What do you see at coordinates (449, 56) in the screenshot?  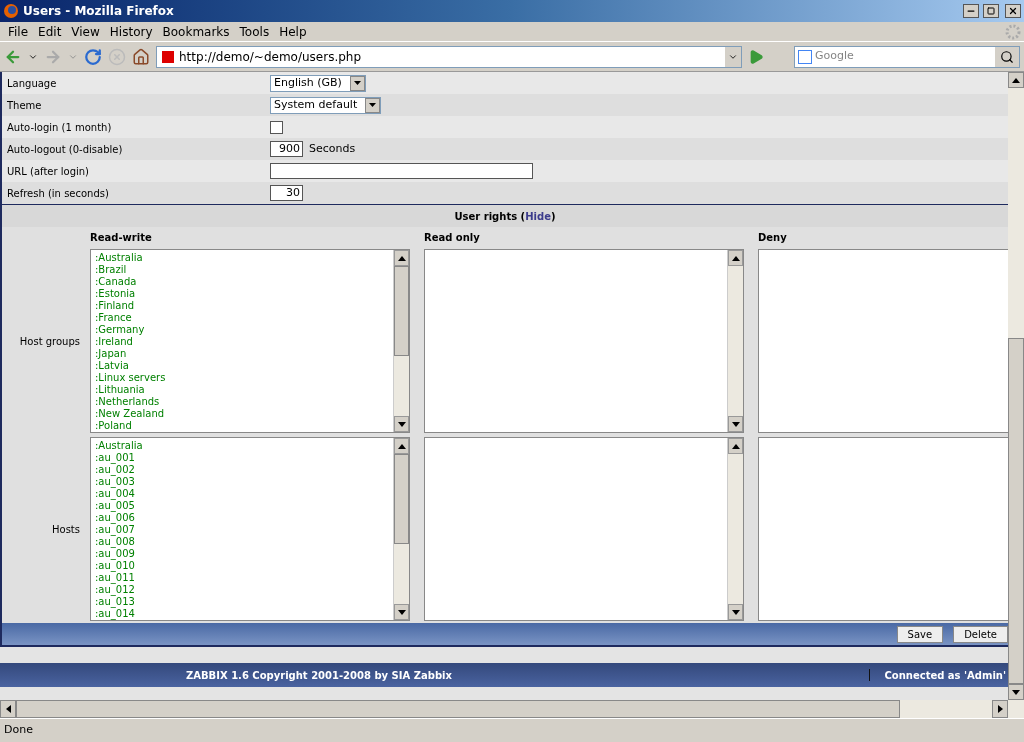 I see `address-bar: http://demo/~demo/users.php` at bounding box center [449, 56].